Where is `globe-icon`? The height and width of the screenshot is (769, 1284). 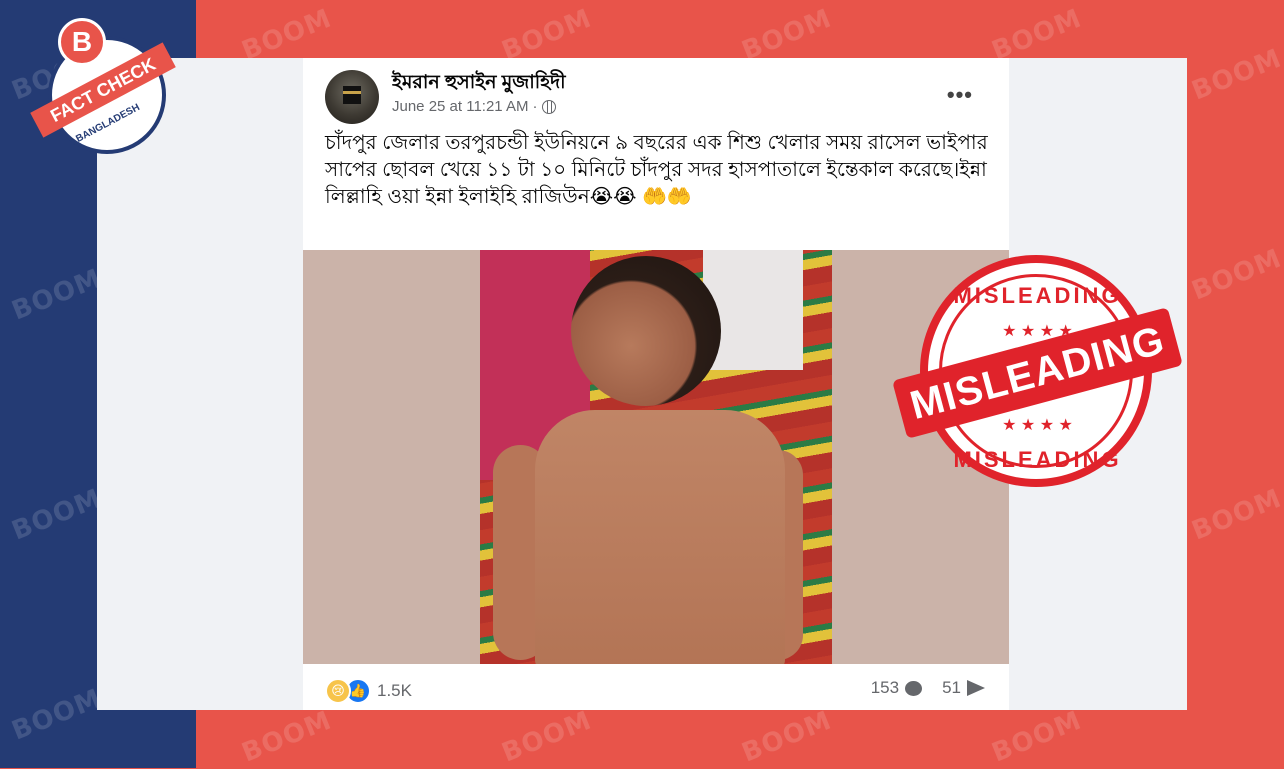
globe-icon is located at coordinates (548, 106).